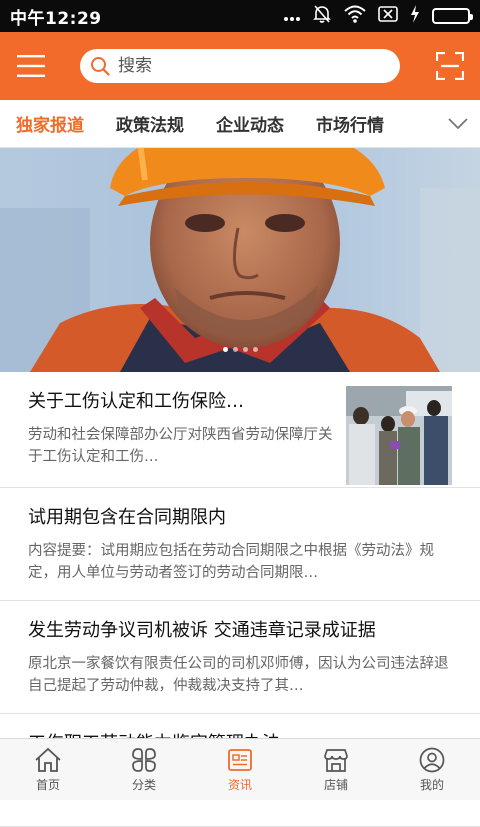 The width and height of the screenshot is (480, 827). I want to click on menu-icon, so click(31, 66).